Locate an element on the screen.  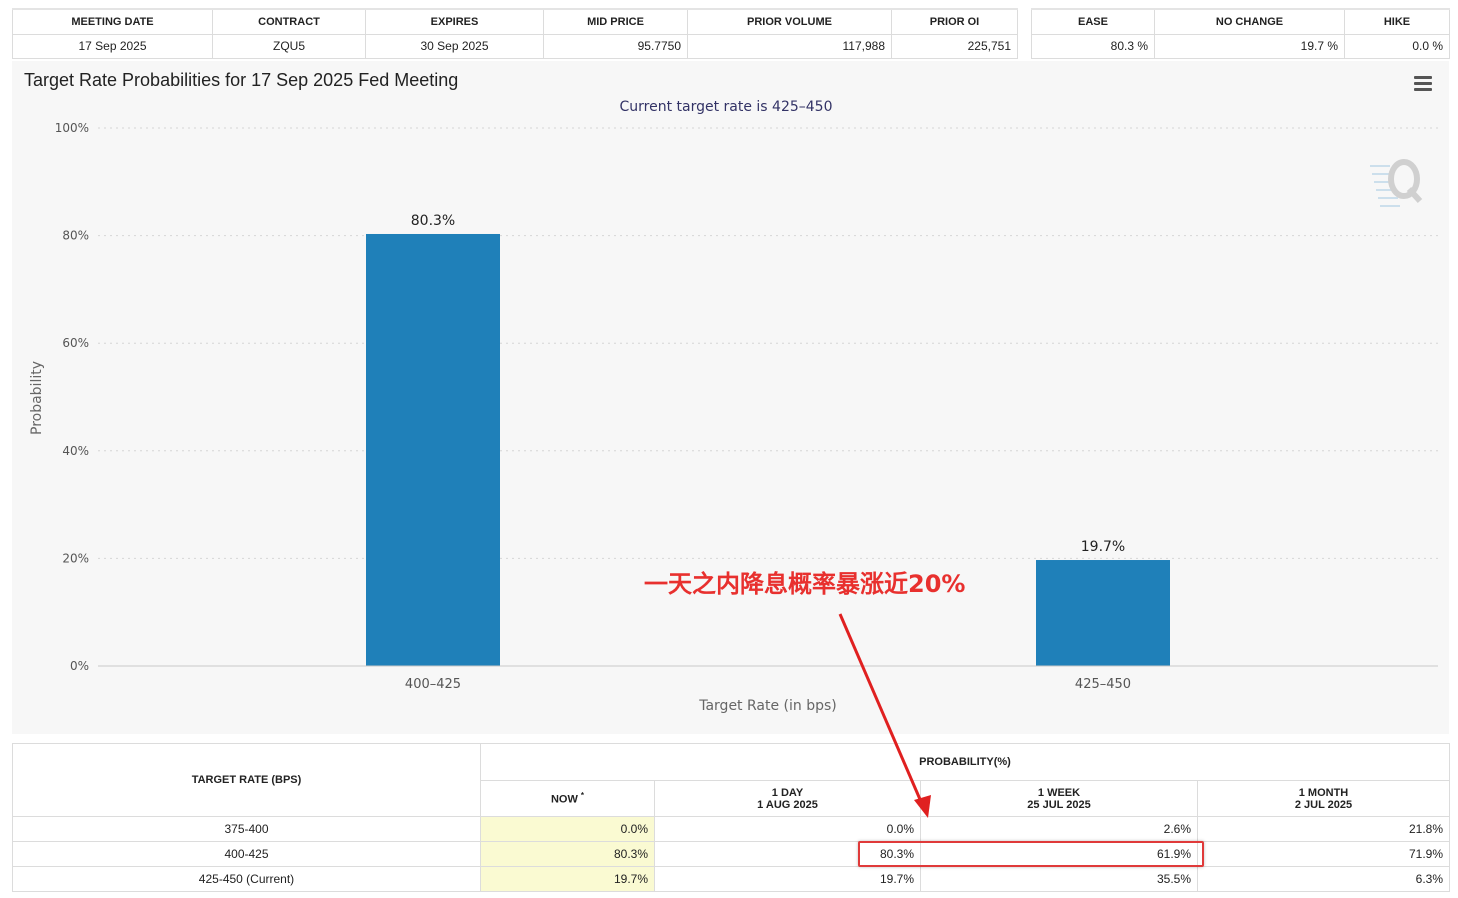
month-cell: 21.8% is located at coordinates (1323, 829).